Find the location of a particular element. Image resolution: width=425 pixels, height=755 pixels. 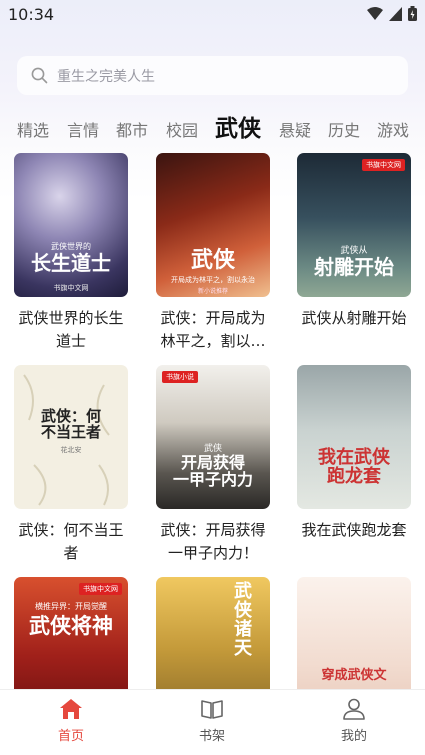

signal-icon is located at coordinates (395, 13).